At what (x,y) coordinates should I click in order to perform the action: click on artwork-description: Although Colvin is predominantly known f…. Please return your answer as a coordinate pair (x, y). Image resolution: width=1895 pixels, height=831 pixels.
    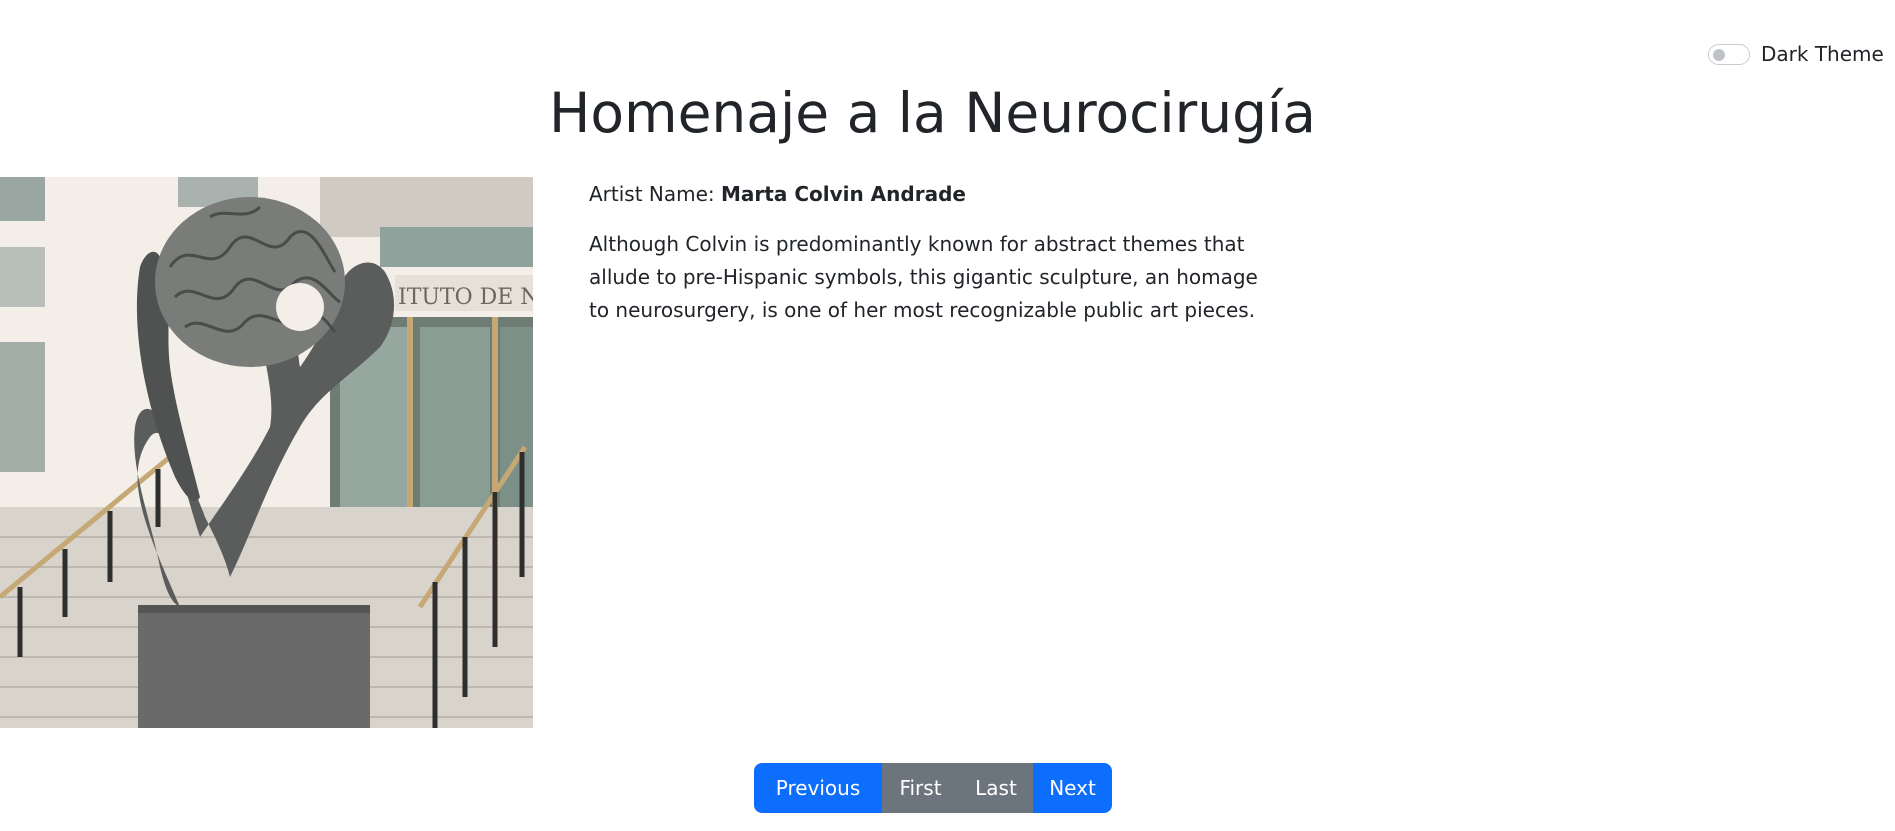
    Looking at the image, I should click on (923, 277).